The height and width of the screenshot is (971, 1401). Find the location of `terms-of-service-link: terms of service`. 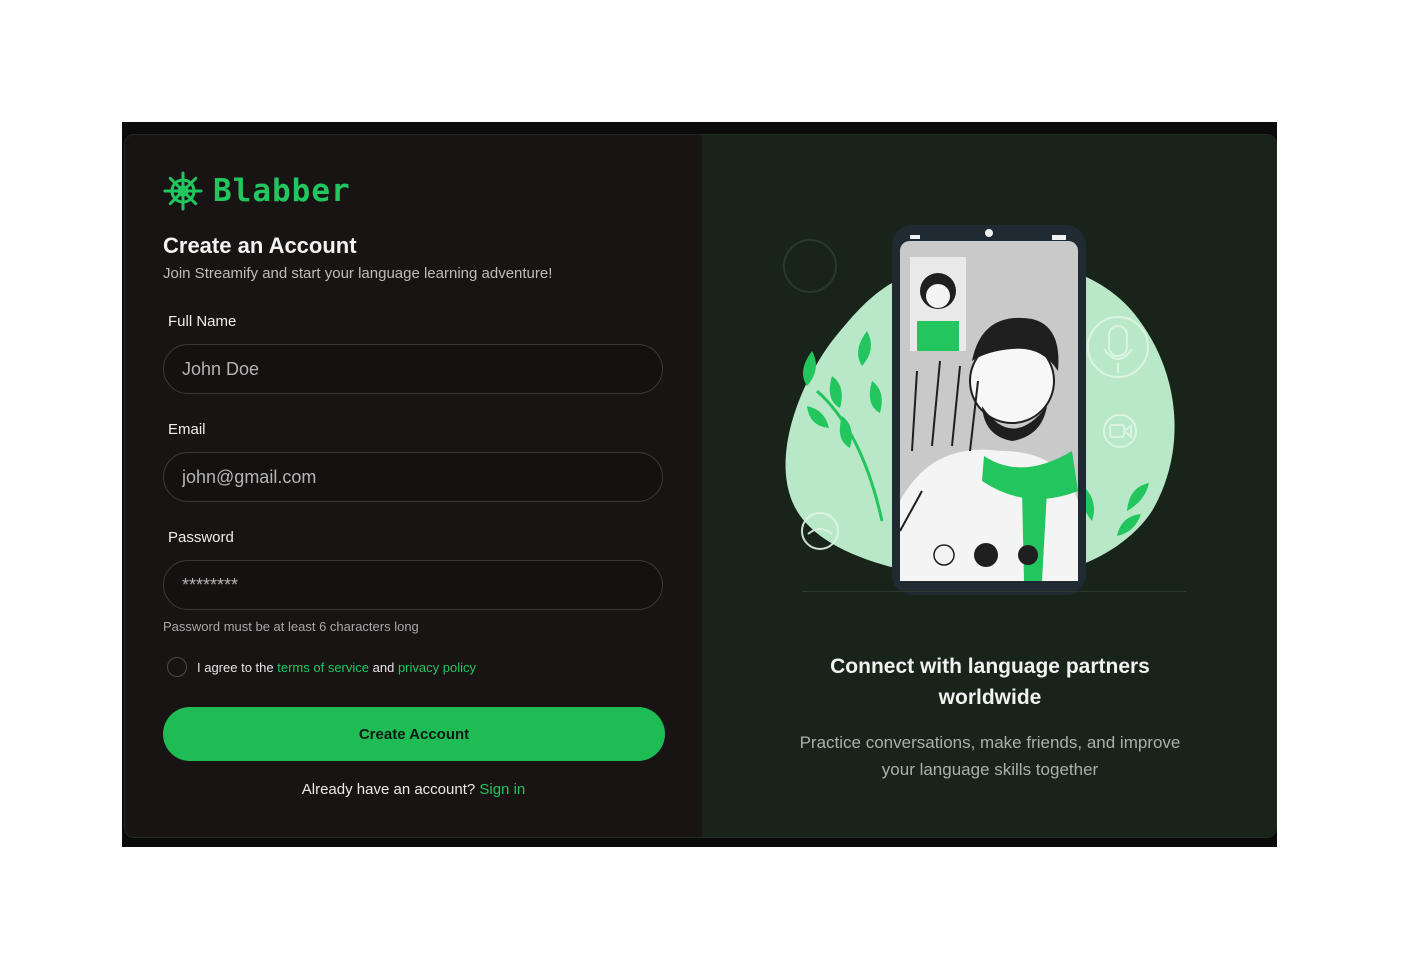

terms-of-service-link: terms of service is located at coordinates (323, 667).